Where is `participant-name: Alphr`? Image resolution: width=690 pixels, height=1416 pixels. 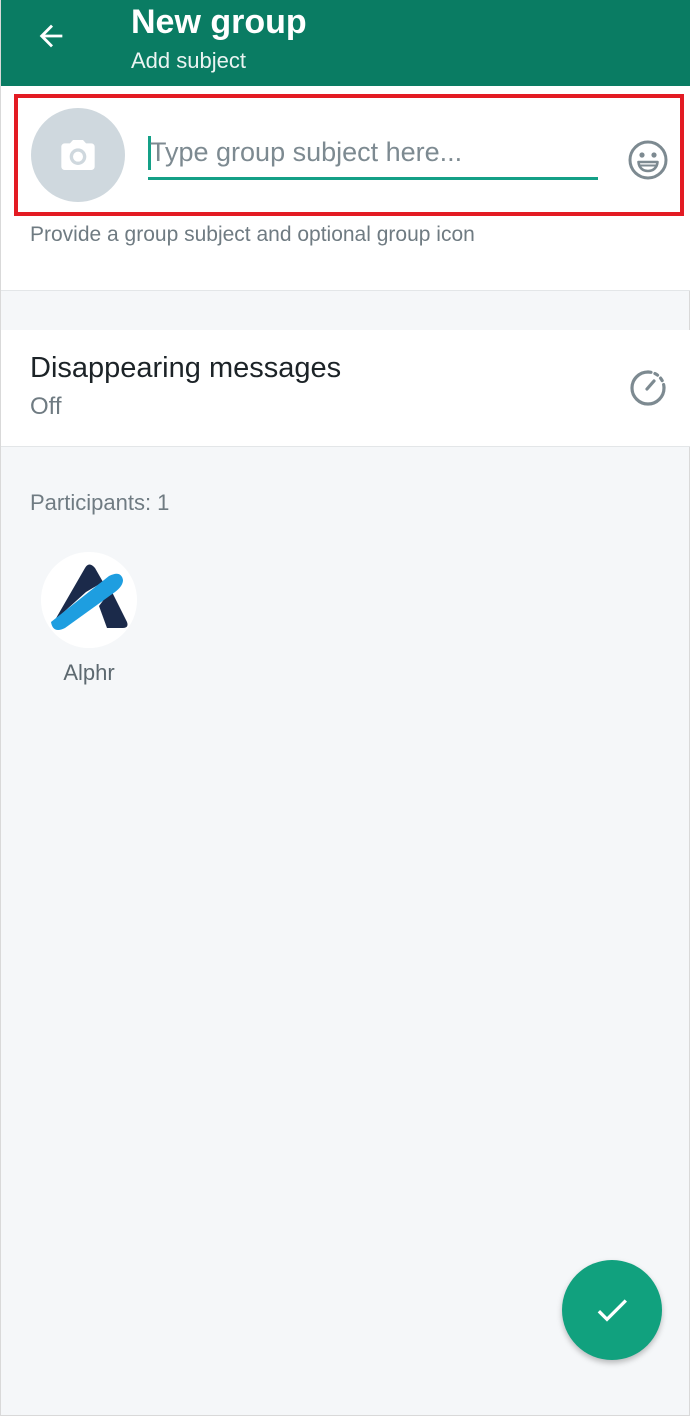 participant-name: Alphr is located at coordinates (89, 672).